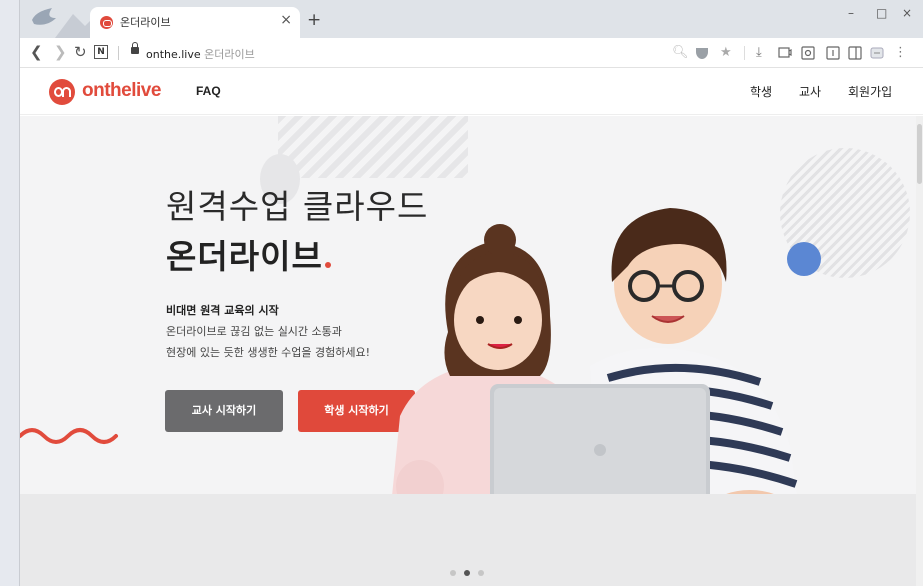  I want to click on scrollbar-thumb, so click(919, 154).